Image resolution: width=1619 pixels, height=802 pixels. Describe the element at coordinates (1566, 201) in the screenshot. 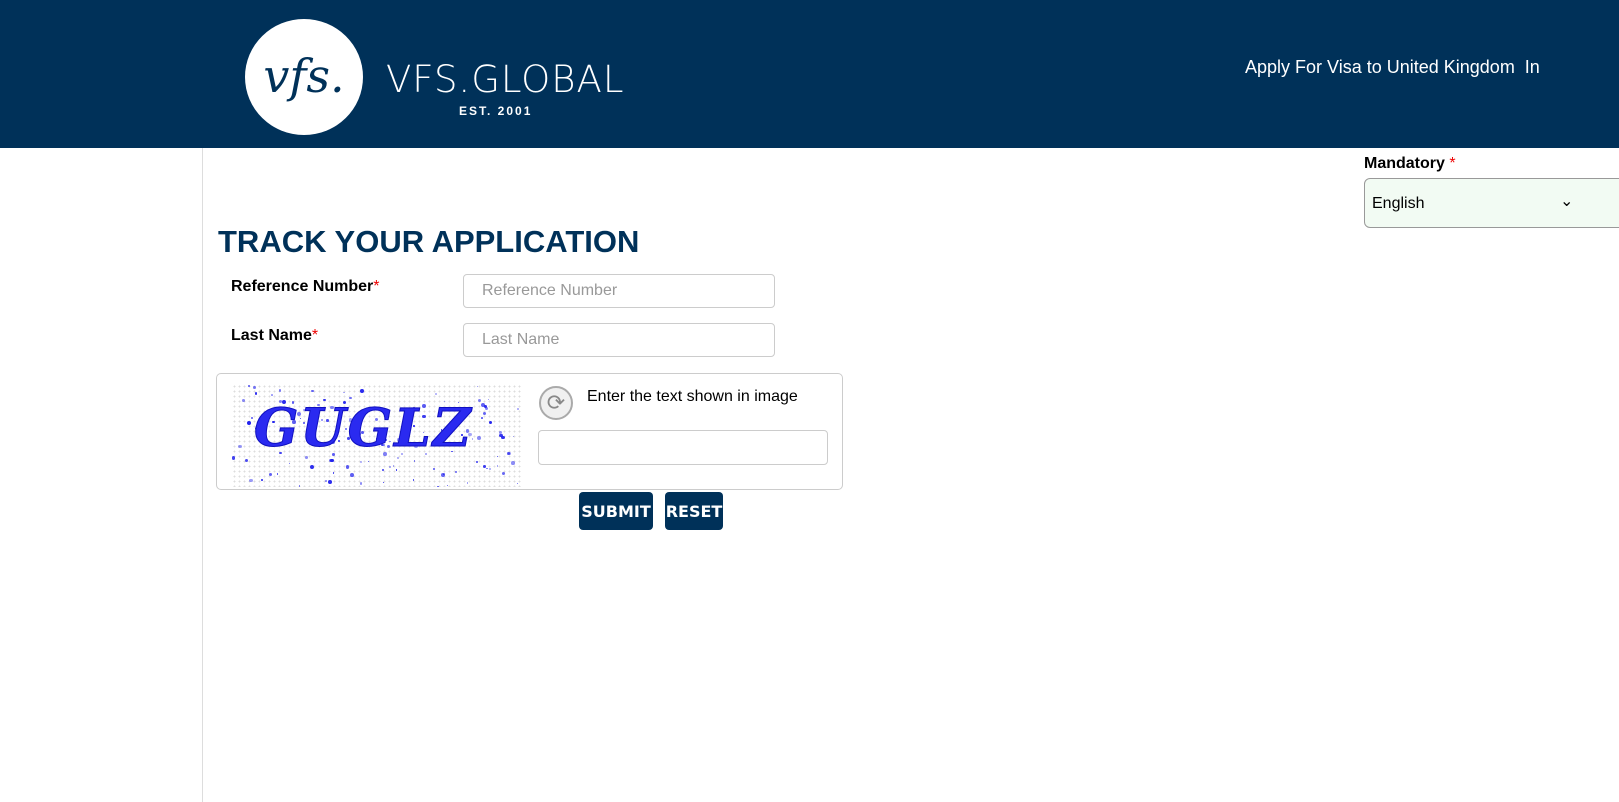

I see `chevron-down-icon: ⌄` at that location.